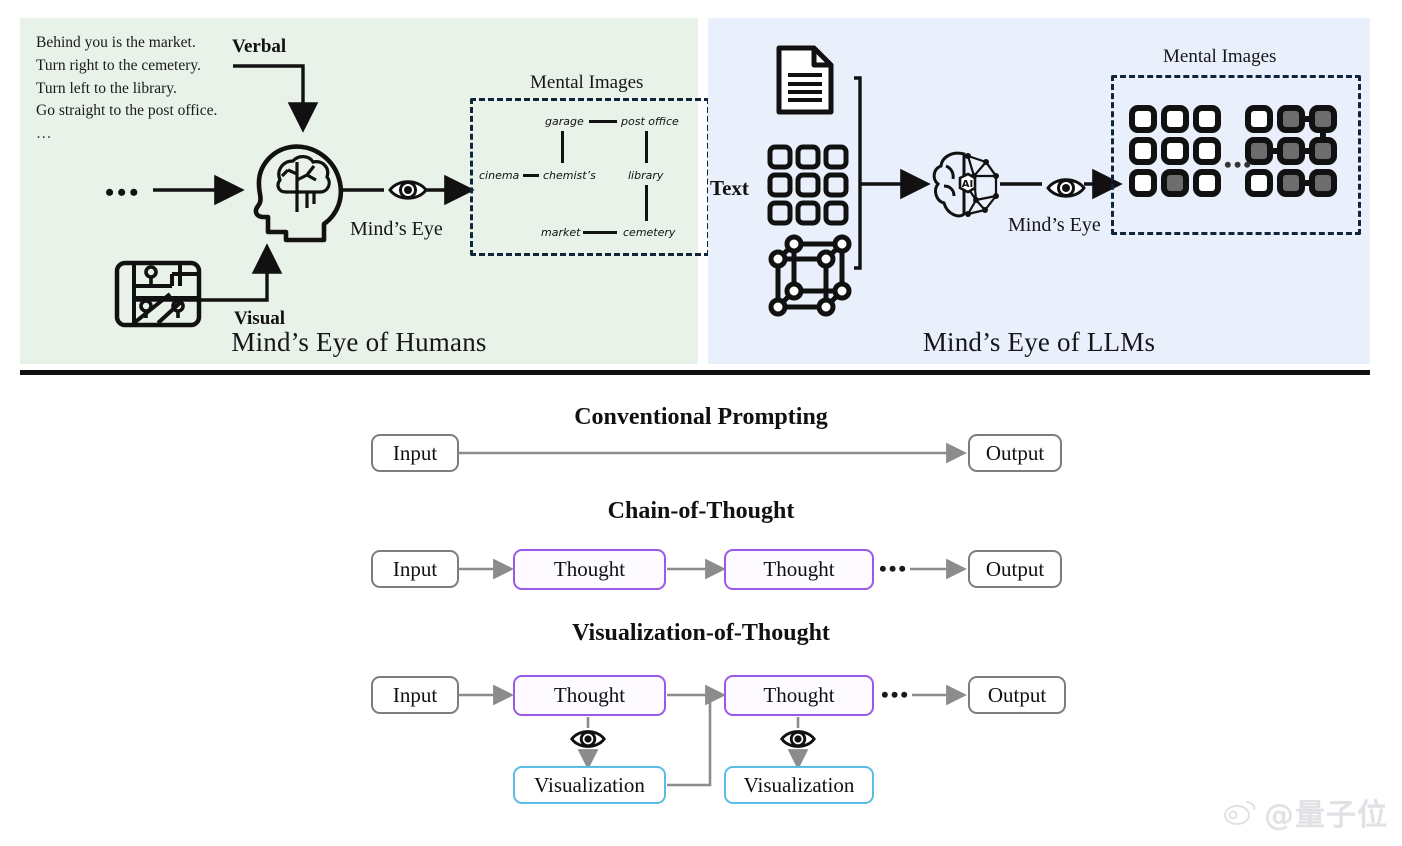 Image resolution: width=1402 pixels, height=846 pixels. What do you see at coordinates (1017, 695) in the screenshot?
I see `node-output-vot: Output` at bounding box center [1017, 695].